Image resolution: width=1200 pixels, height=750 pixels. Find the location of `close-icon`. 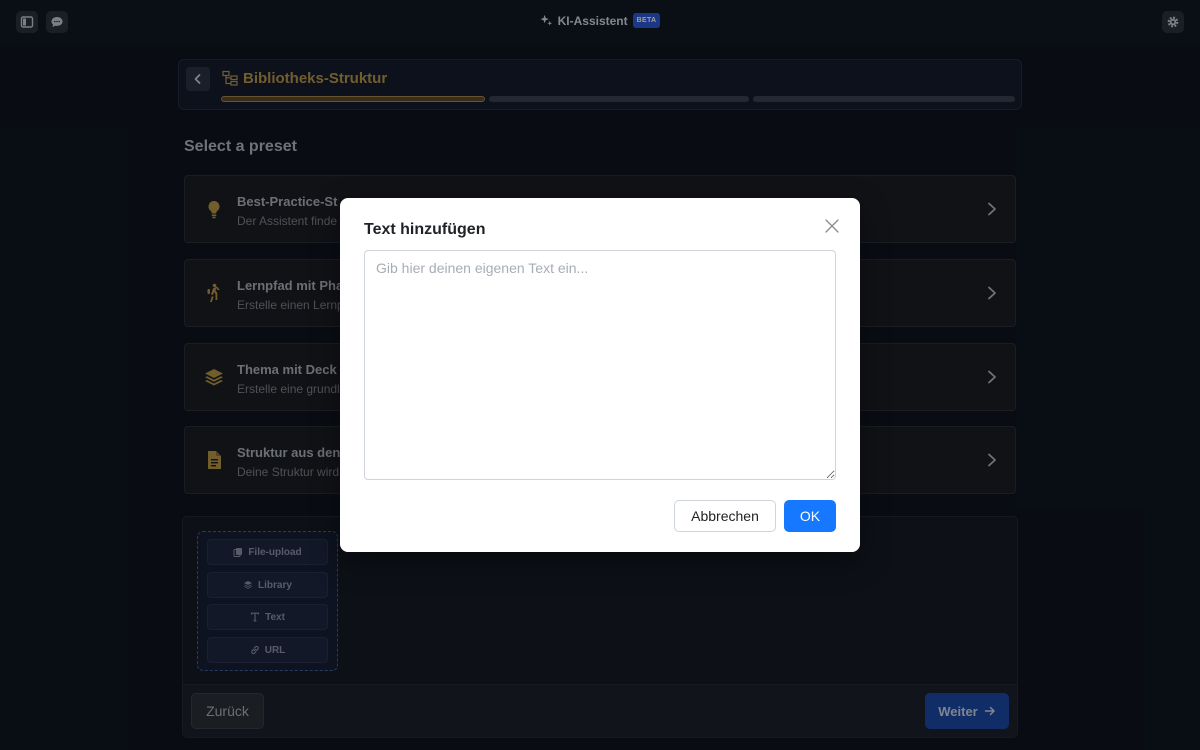

close-icon is located at coordinates (832, 226).